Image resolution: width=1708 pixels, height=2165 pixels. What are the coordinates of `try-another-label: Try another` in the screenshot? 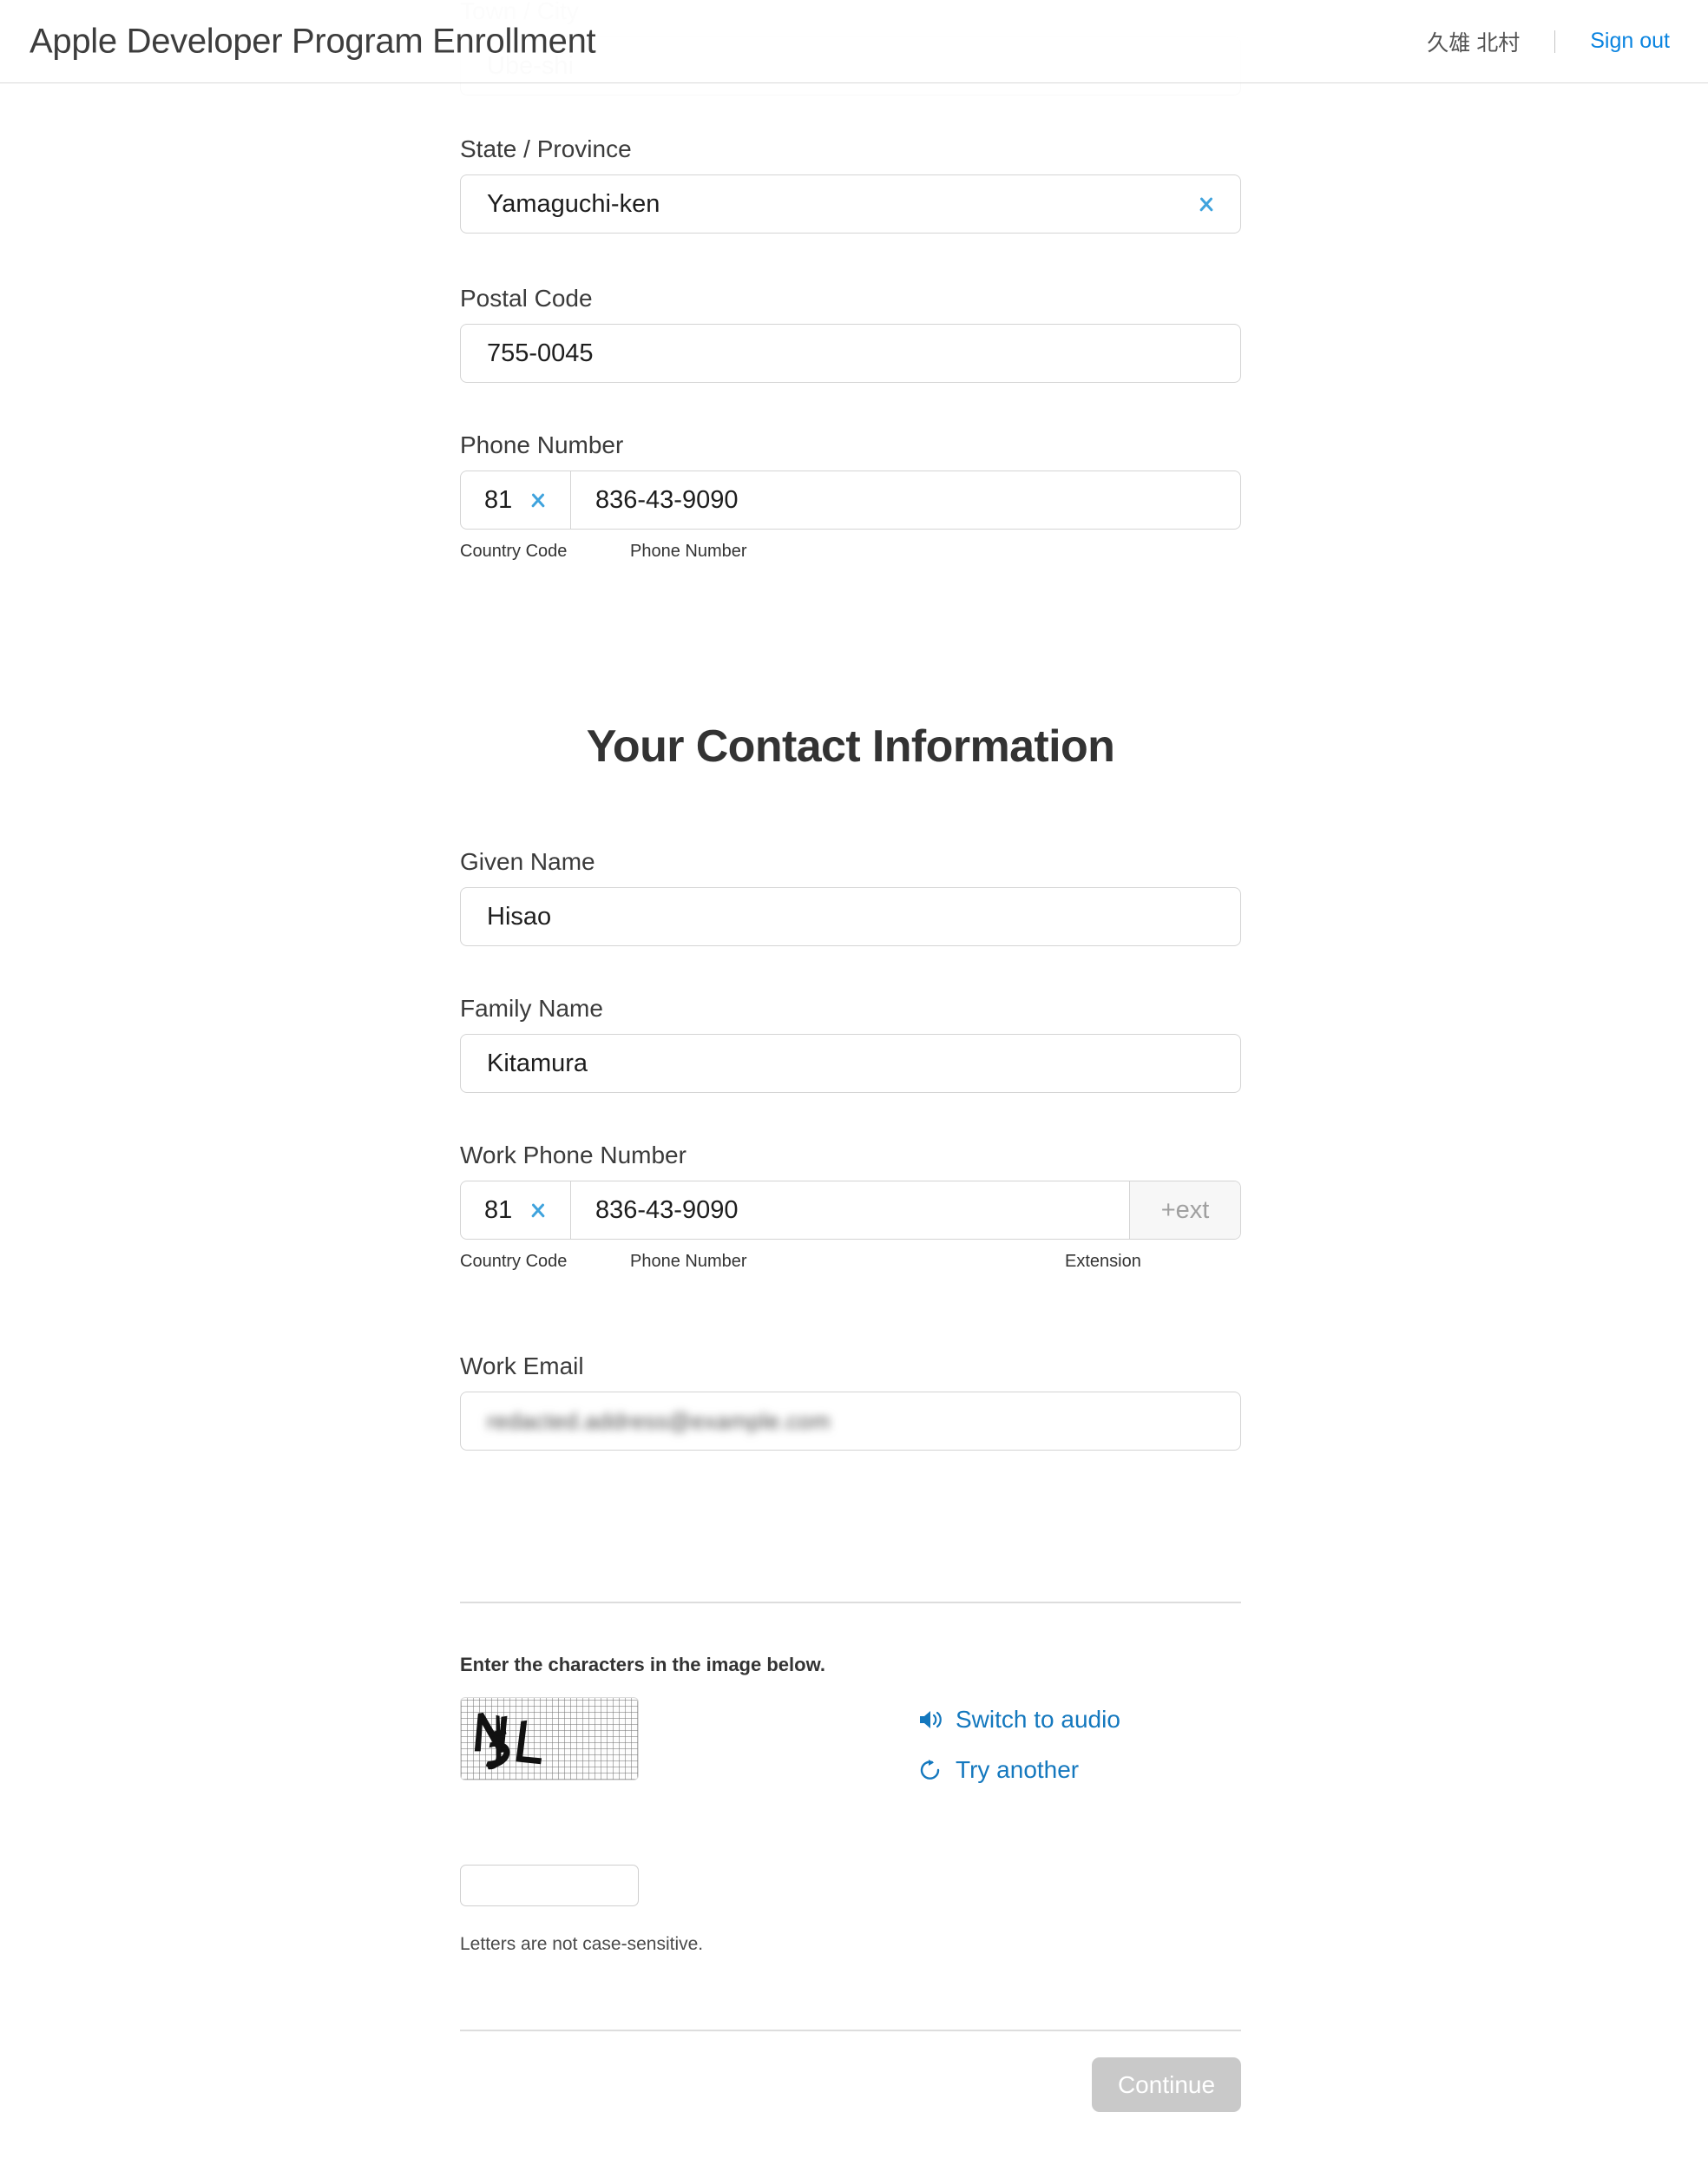 It's located at (1018, 1769).